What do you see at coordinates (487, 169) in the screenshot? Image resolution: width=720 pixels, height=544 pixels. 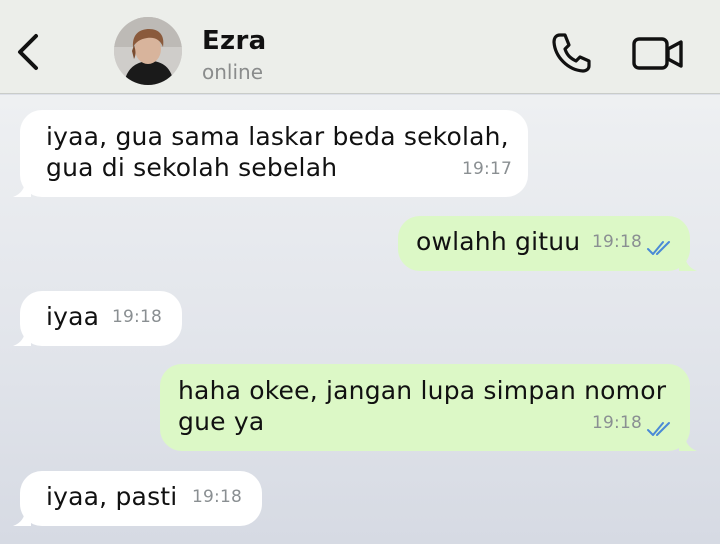 I see `message-time: 19:17` at bounding box center [487, 169].